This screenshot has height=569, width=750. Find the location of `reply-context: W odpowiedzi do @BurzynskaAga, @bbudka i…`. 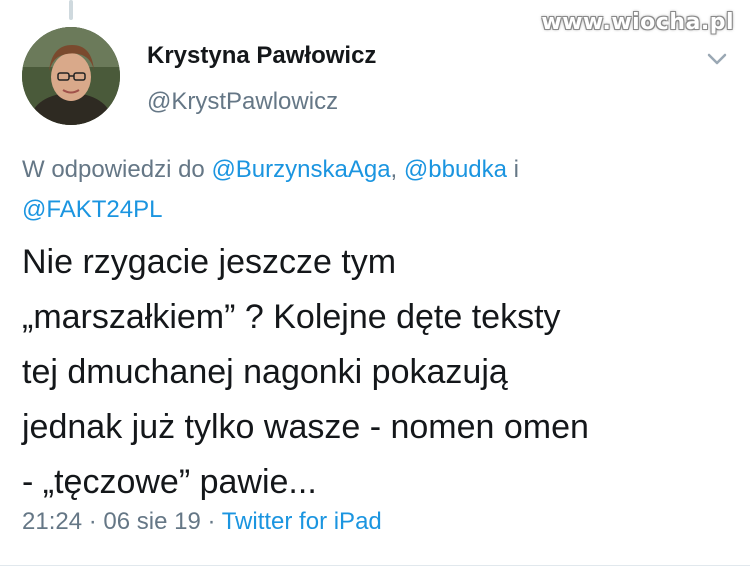

reply-context: W odpowiedzi do @BurzynskaAga, @bbudka i… is located at coordinates (372, 190).